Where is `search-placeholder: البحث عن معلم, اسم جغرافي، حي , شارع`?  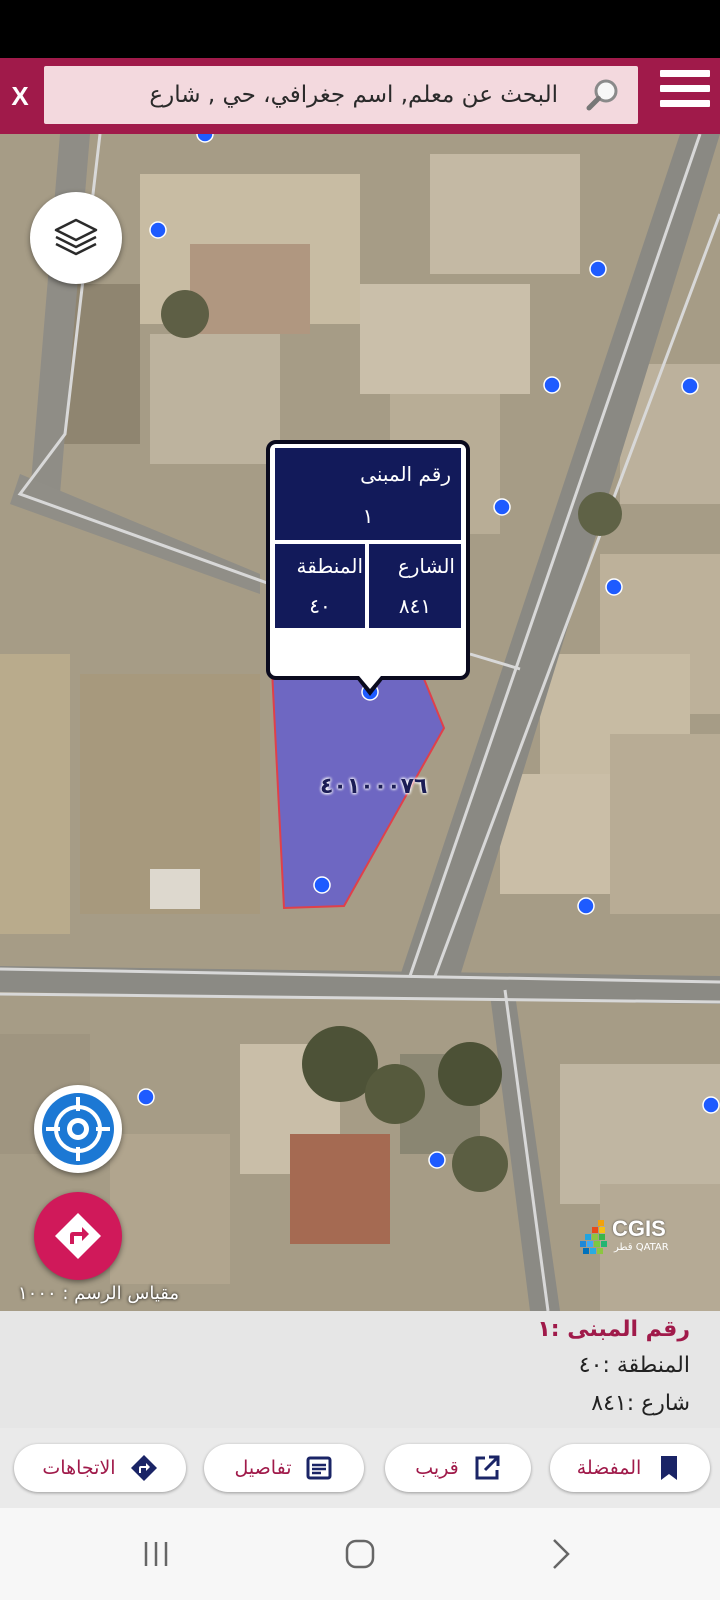
search-placeholder: البحث عن معلم, اسم جغرافي، حي , شارع is located at coordinates (353, 95).